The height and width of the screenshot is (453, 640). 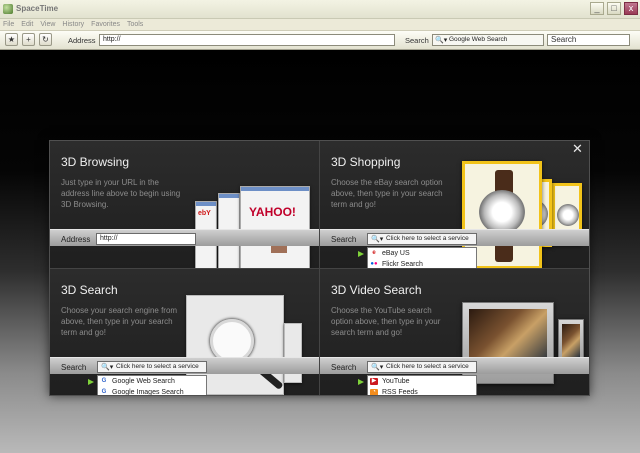 I want to click on option-rss-feeds: ◔ RSS Feeds, so click(x=422, y=391).